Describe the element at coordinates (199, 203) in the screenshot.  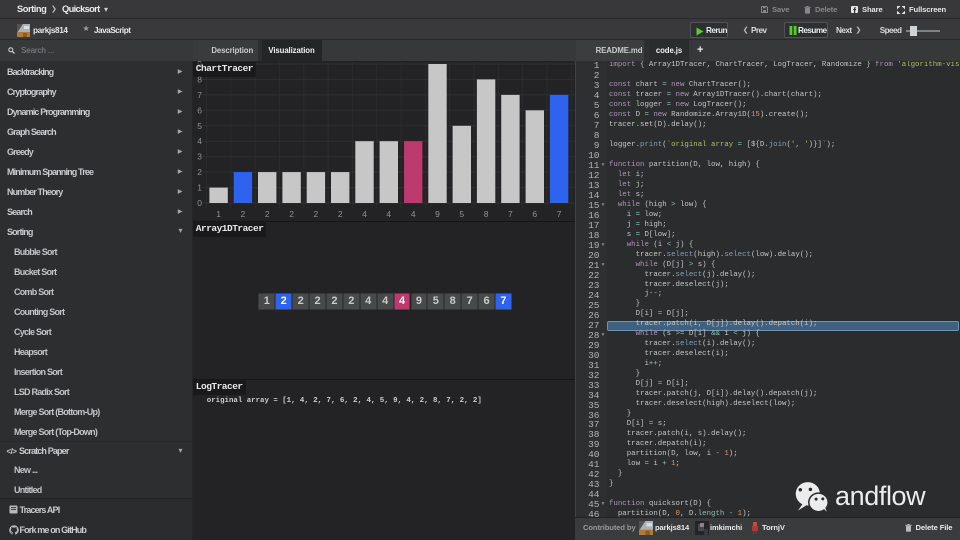
I see `svg-text: 0` at that location.